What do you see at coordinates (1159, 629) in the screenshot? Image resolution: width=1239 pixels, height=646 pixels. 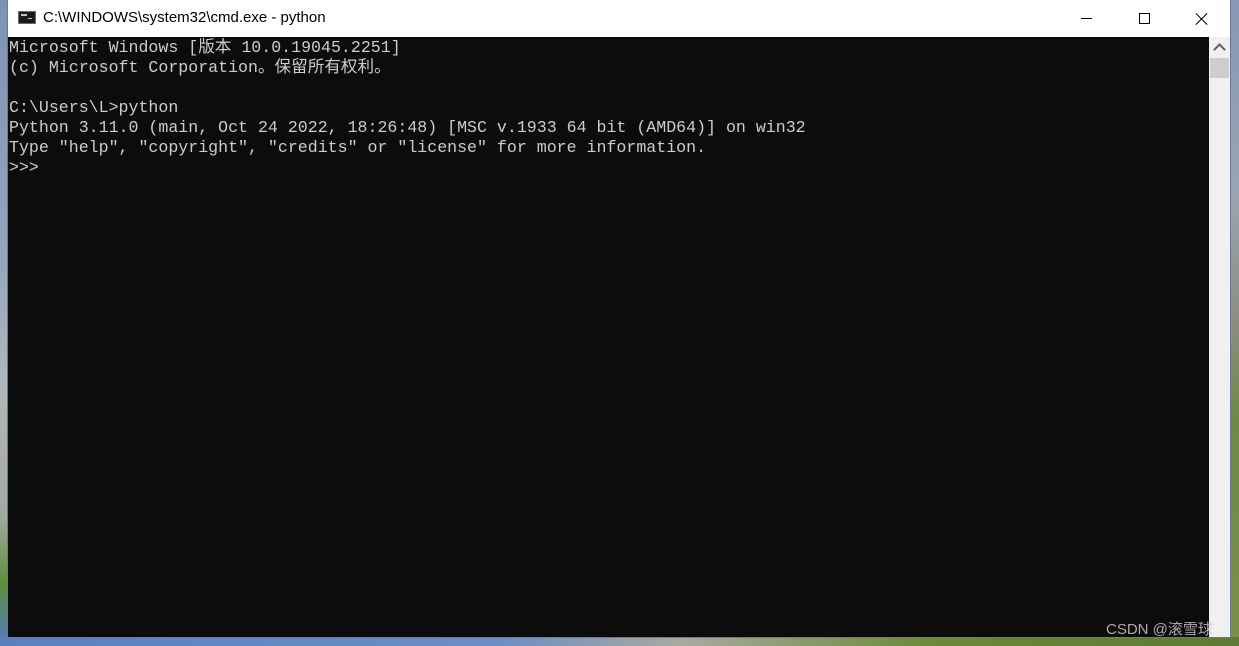 I see `watermark: CSDN @滚雪球` at bounding box center [1159, 629].